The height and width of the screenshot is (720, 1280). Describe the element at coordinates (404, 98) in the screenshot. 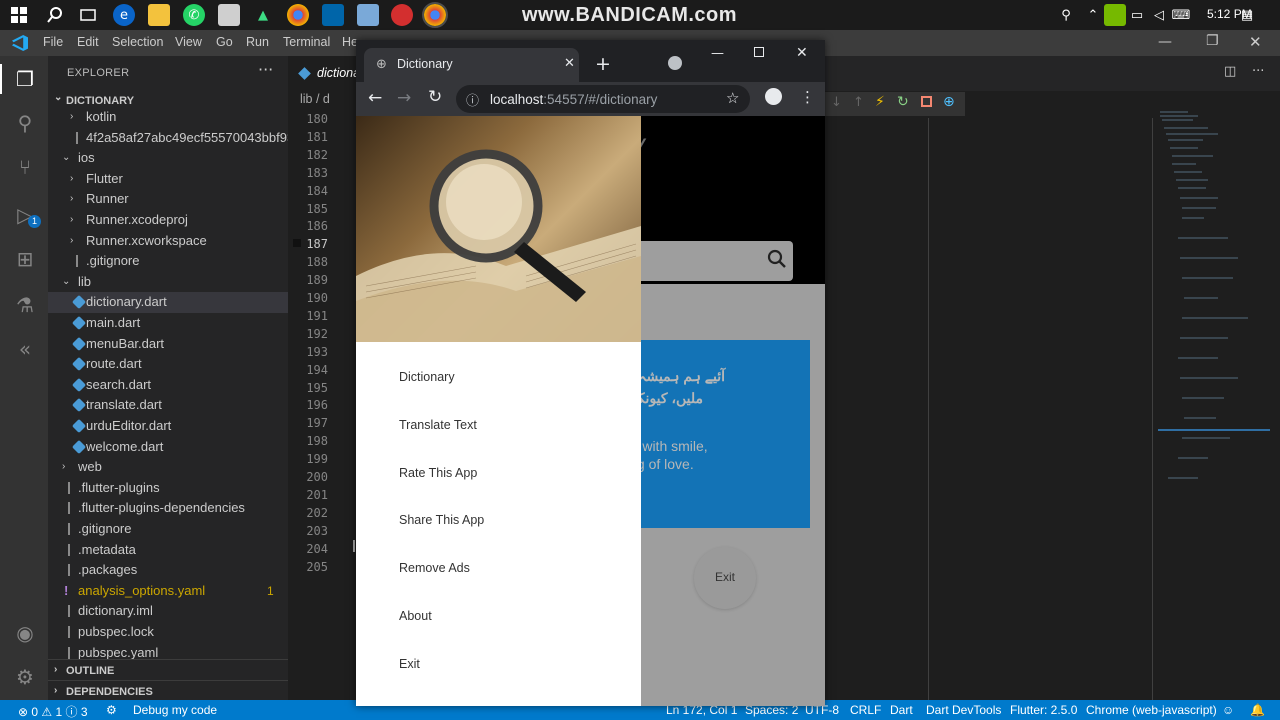

I see `forward-icon: →` at that location.